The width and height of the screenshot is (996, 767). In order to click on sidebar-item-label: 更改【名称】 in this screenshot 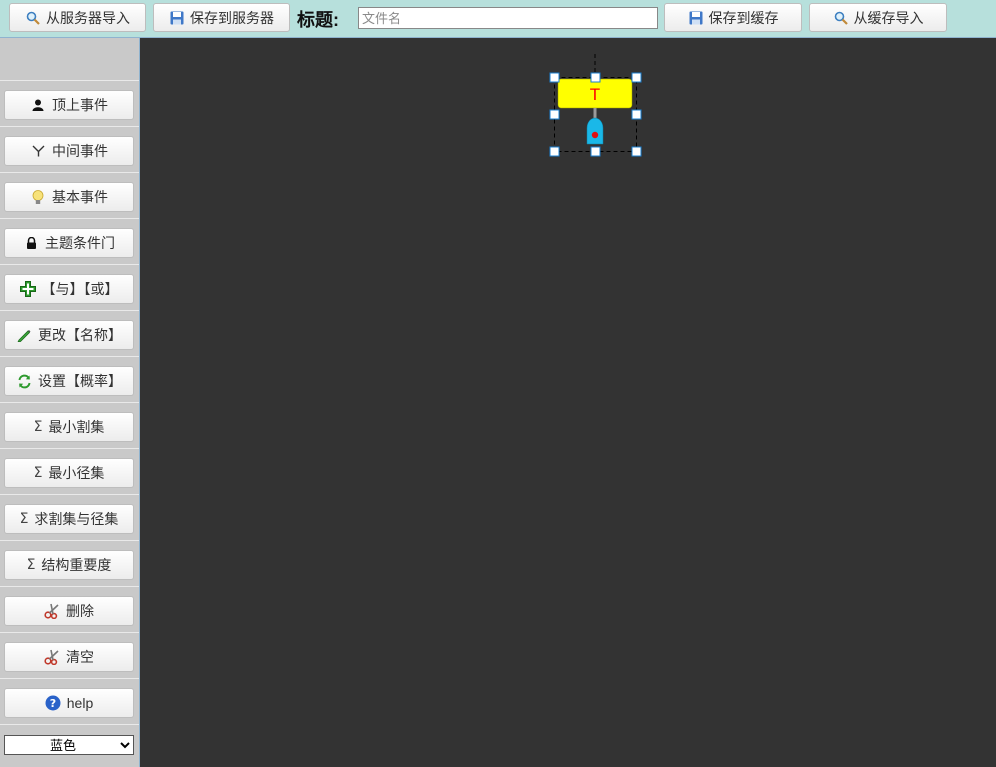, I will do `click(80, 335)`.